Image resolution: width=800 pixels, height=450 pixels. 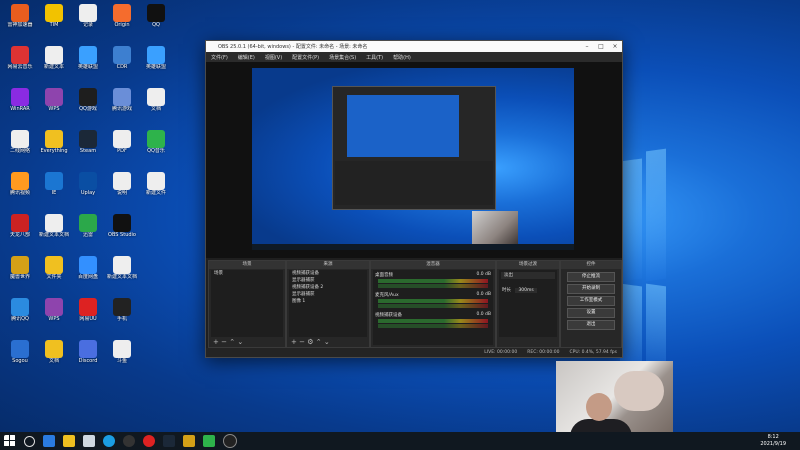 I want to click on steam-icon, so click(x=169, y=441).